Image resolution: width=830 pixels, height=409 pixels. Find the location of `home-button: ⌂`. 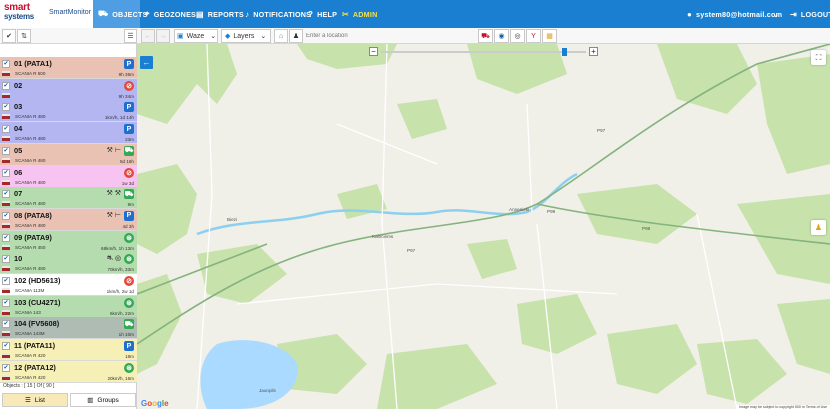

home-button: ⌂ is located at coordinates (281, 36).